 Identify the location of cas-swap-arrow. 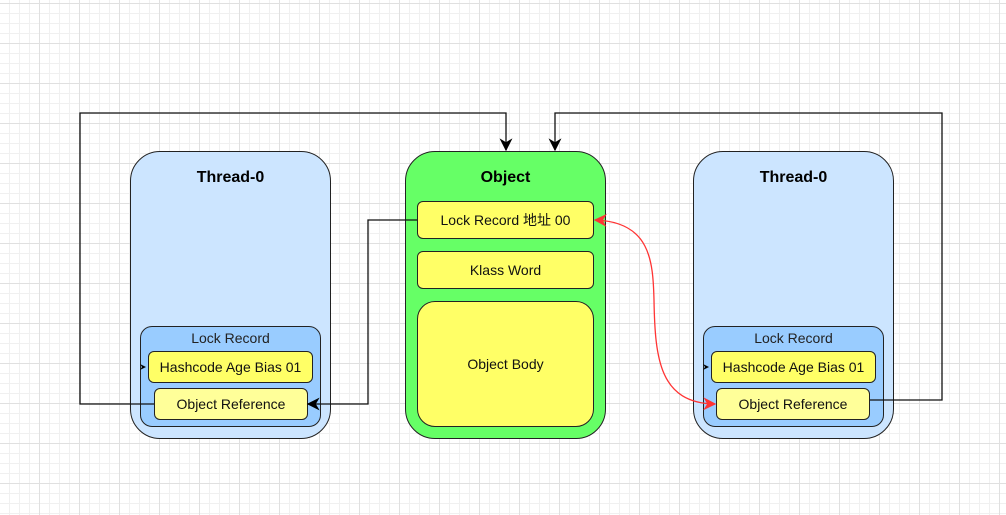
(655, 312).